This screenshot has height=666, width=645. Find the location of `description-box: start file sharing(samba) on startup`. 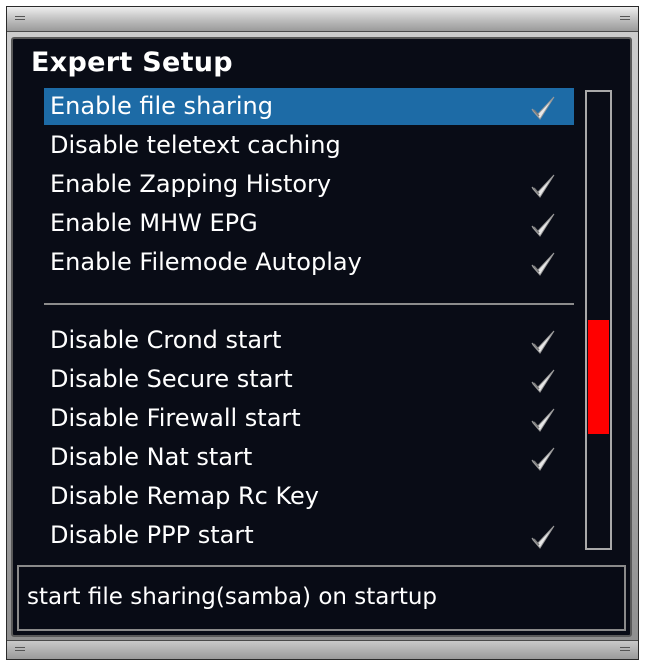

description-box: start file sharing(samba) on startup is located at coordinates (321, 598).